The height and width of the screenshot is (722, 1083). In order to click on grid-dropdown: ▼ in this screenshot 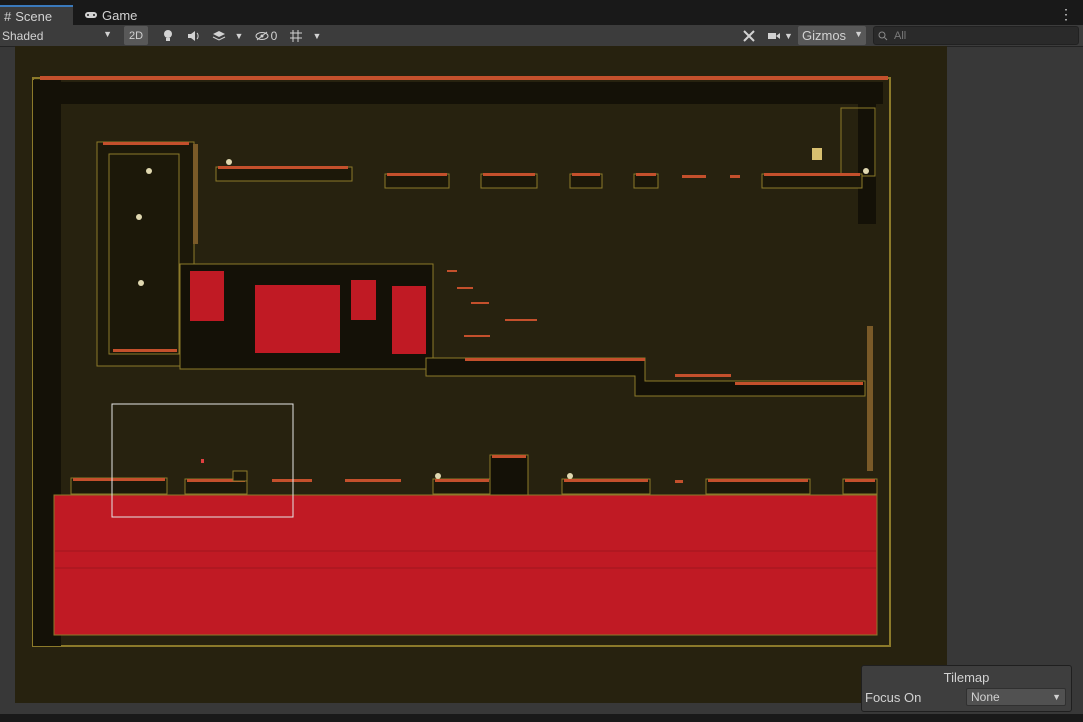, I will do `click(317, 35)`.